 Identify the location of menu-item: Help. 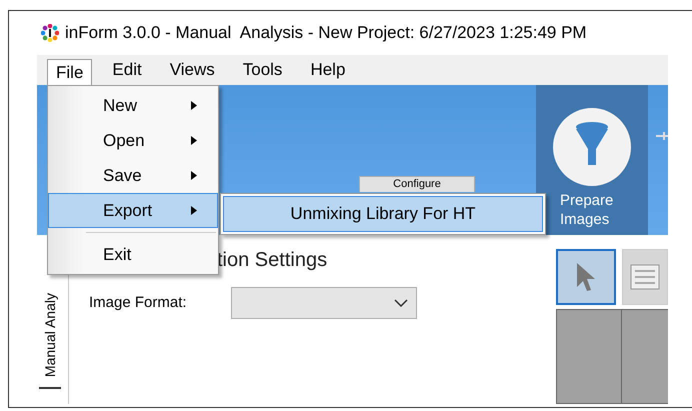
(328, 70).